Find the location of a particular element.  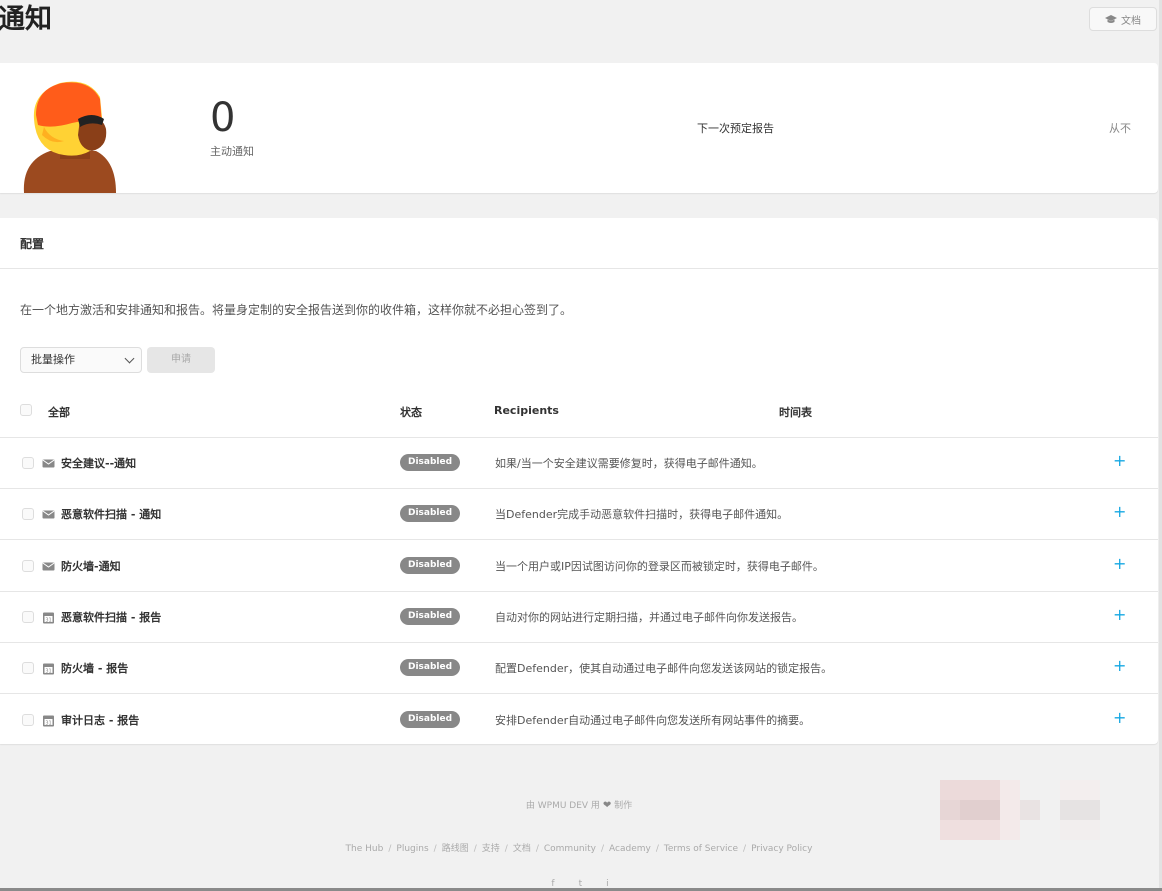

row-description: 当一个用户或IP因试图访问你的登录区而被锁定时，获得电子邮件。 is located at coordinates (659, 566).